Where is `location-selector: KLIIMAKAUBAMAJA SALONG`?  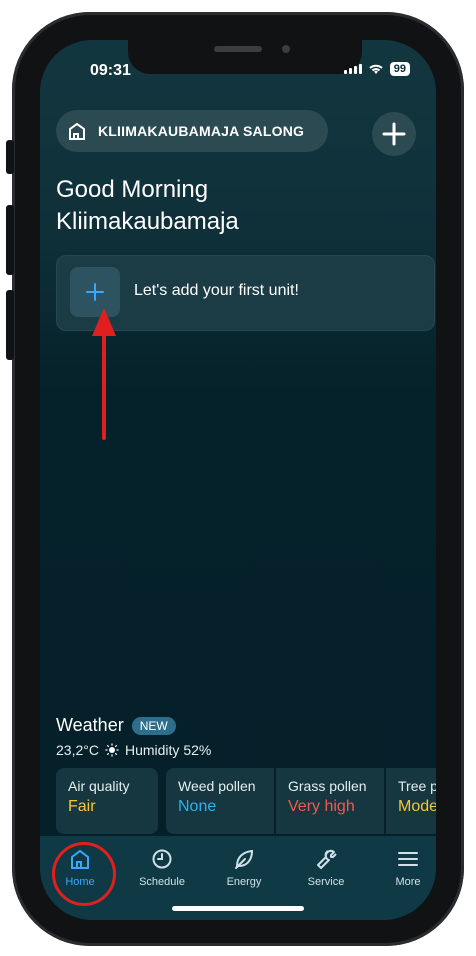 location-selector: KLIIMAKAUBAMAJA SALONG is located at coordinates (192, 131).